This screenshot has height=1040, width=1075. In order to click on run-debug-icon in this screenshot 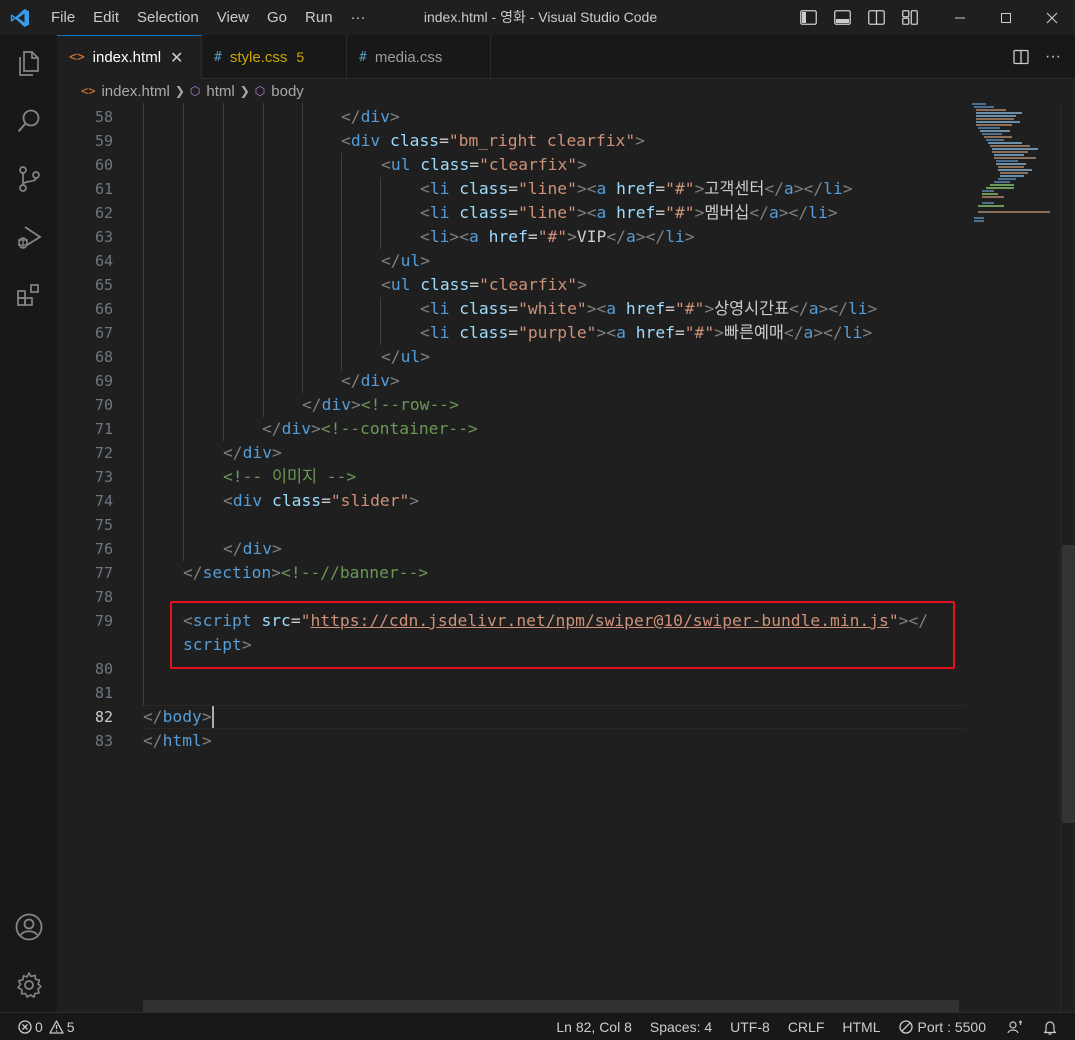, I will do `click(28, 237)`.